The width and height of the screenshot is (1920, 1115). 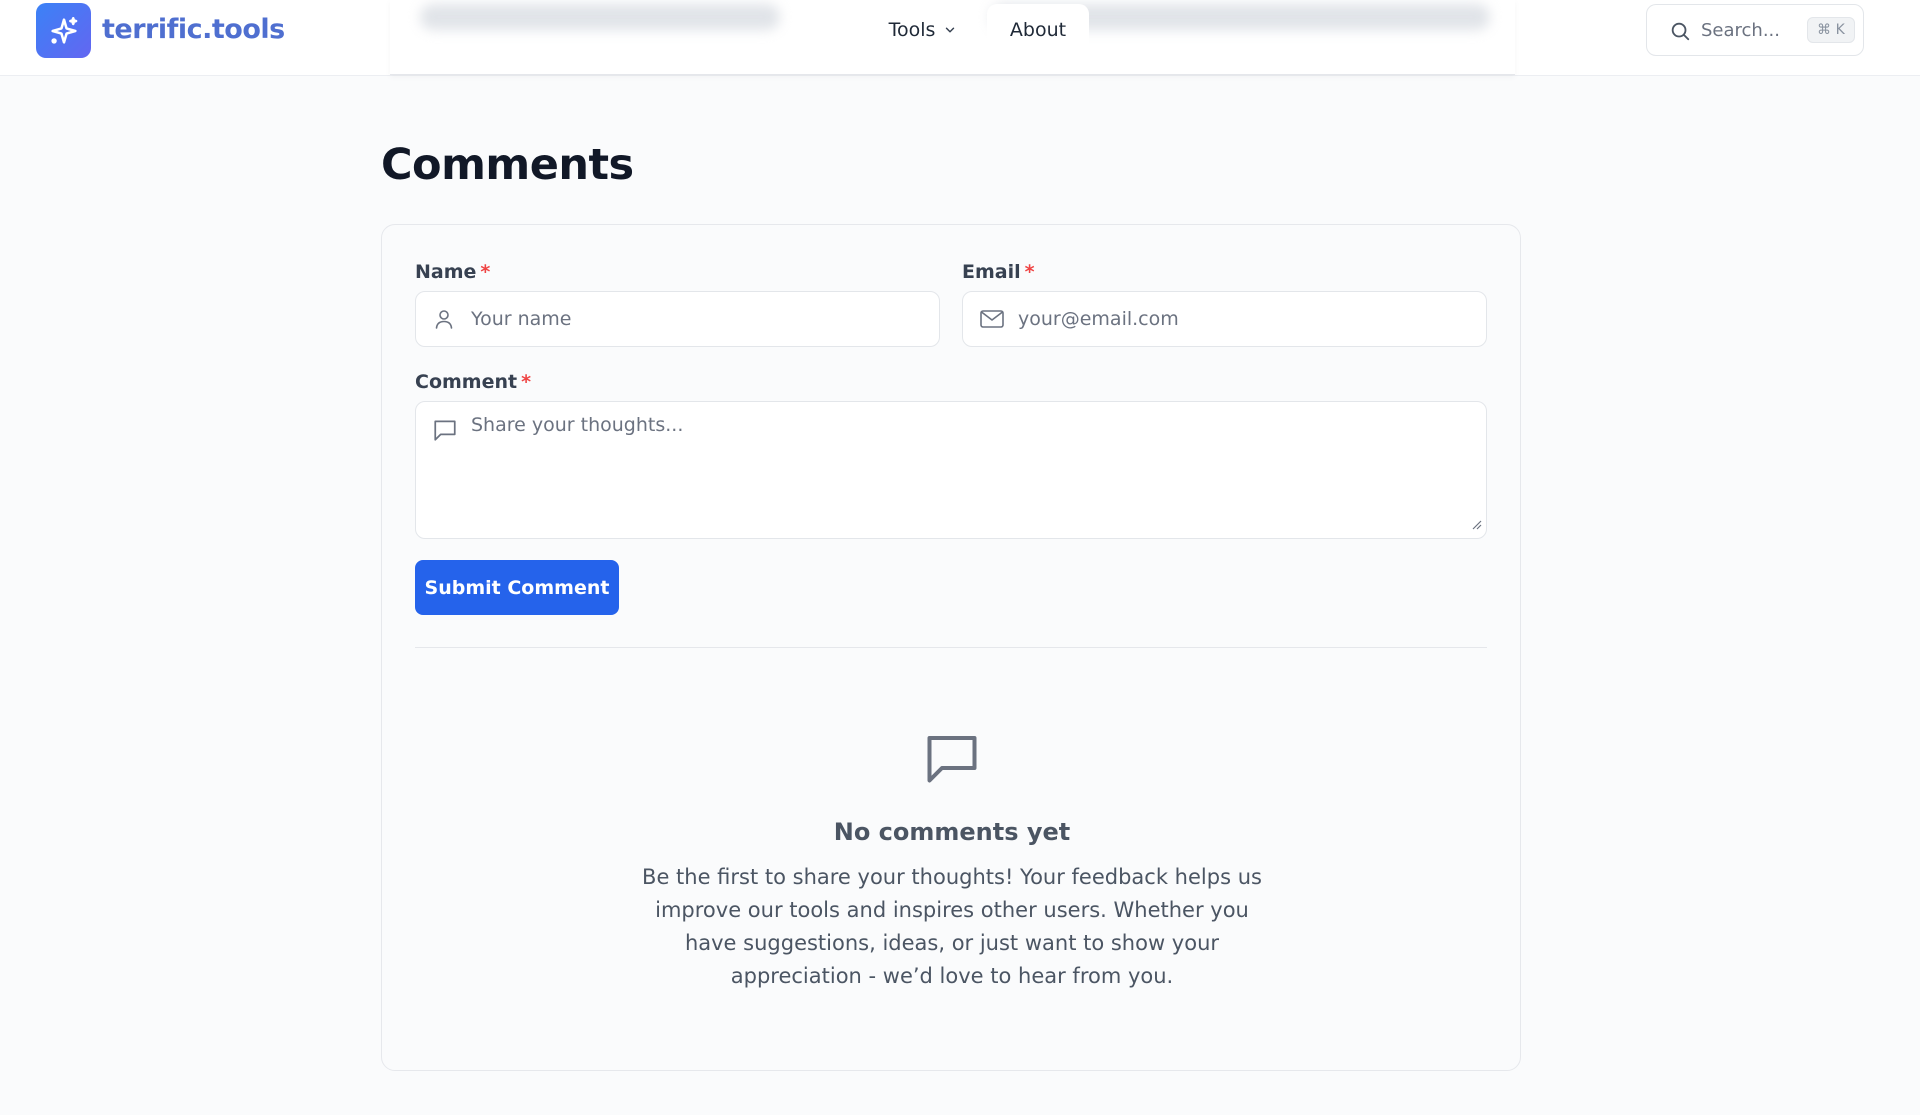 I want to click on search-button: Search... ⌘ K, so click(x=1755, y=30).